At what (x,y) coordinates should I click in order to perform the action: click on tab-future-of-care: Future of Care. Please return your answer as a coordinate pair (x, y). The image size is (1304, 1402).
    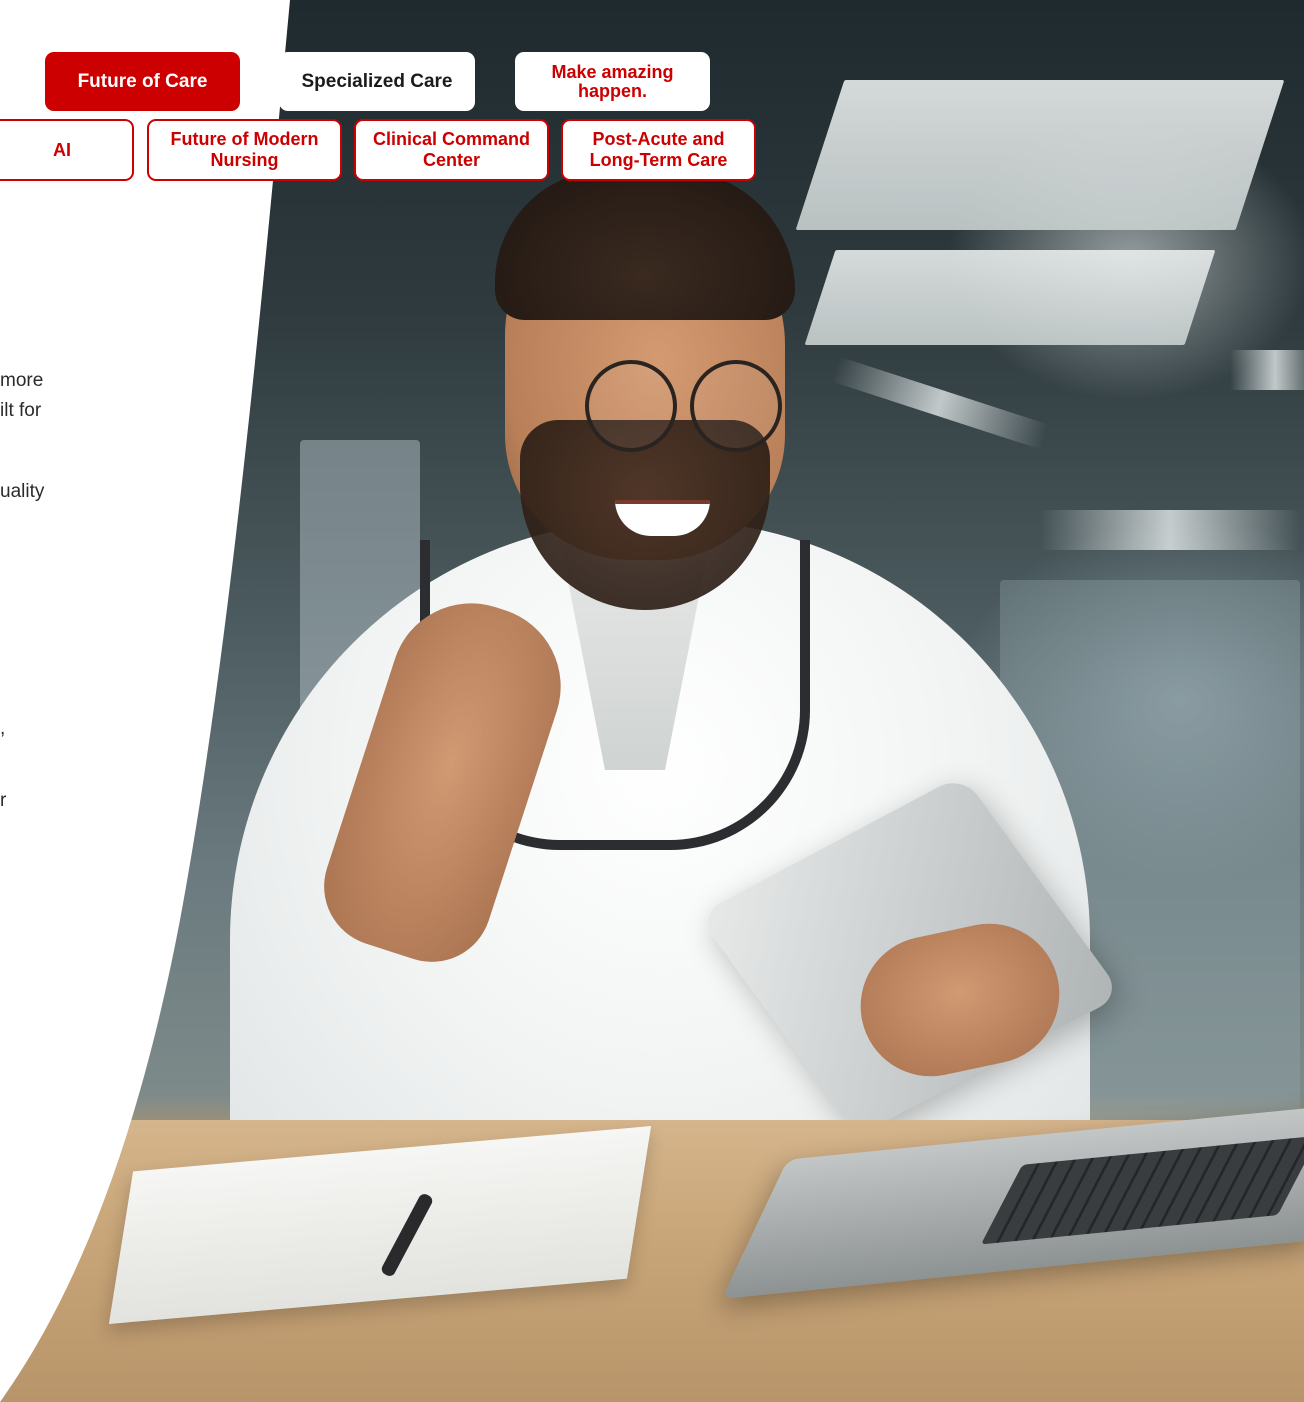
    Looking at the image, I should click on (142, 81).